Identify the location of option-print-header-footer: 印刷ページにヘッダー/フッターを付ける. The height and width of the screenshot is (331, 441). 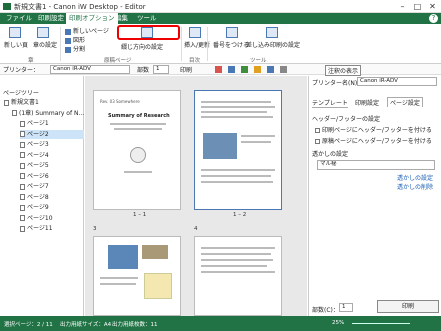
(373, 129).